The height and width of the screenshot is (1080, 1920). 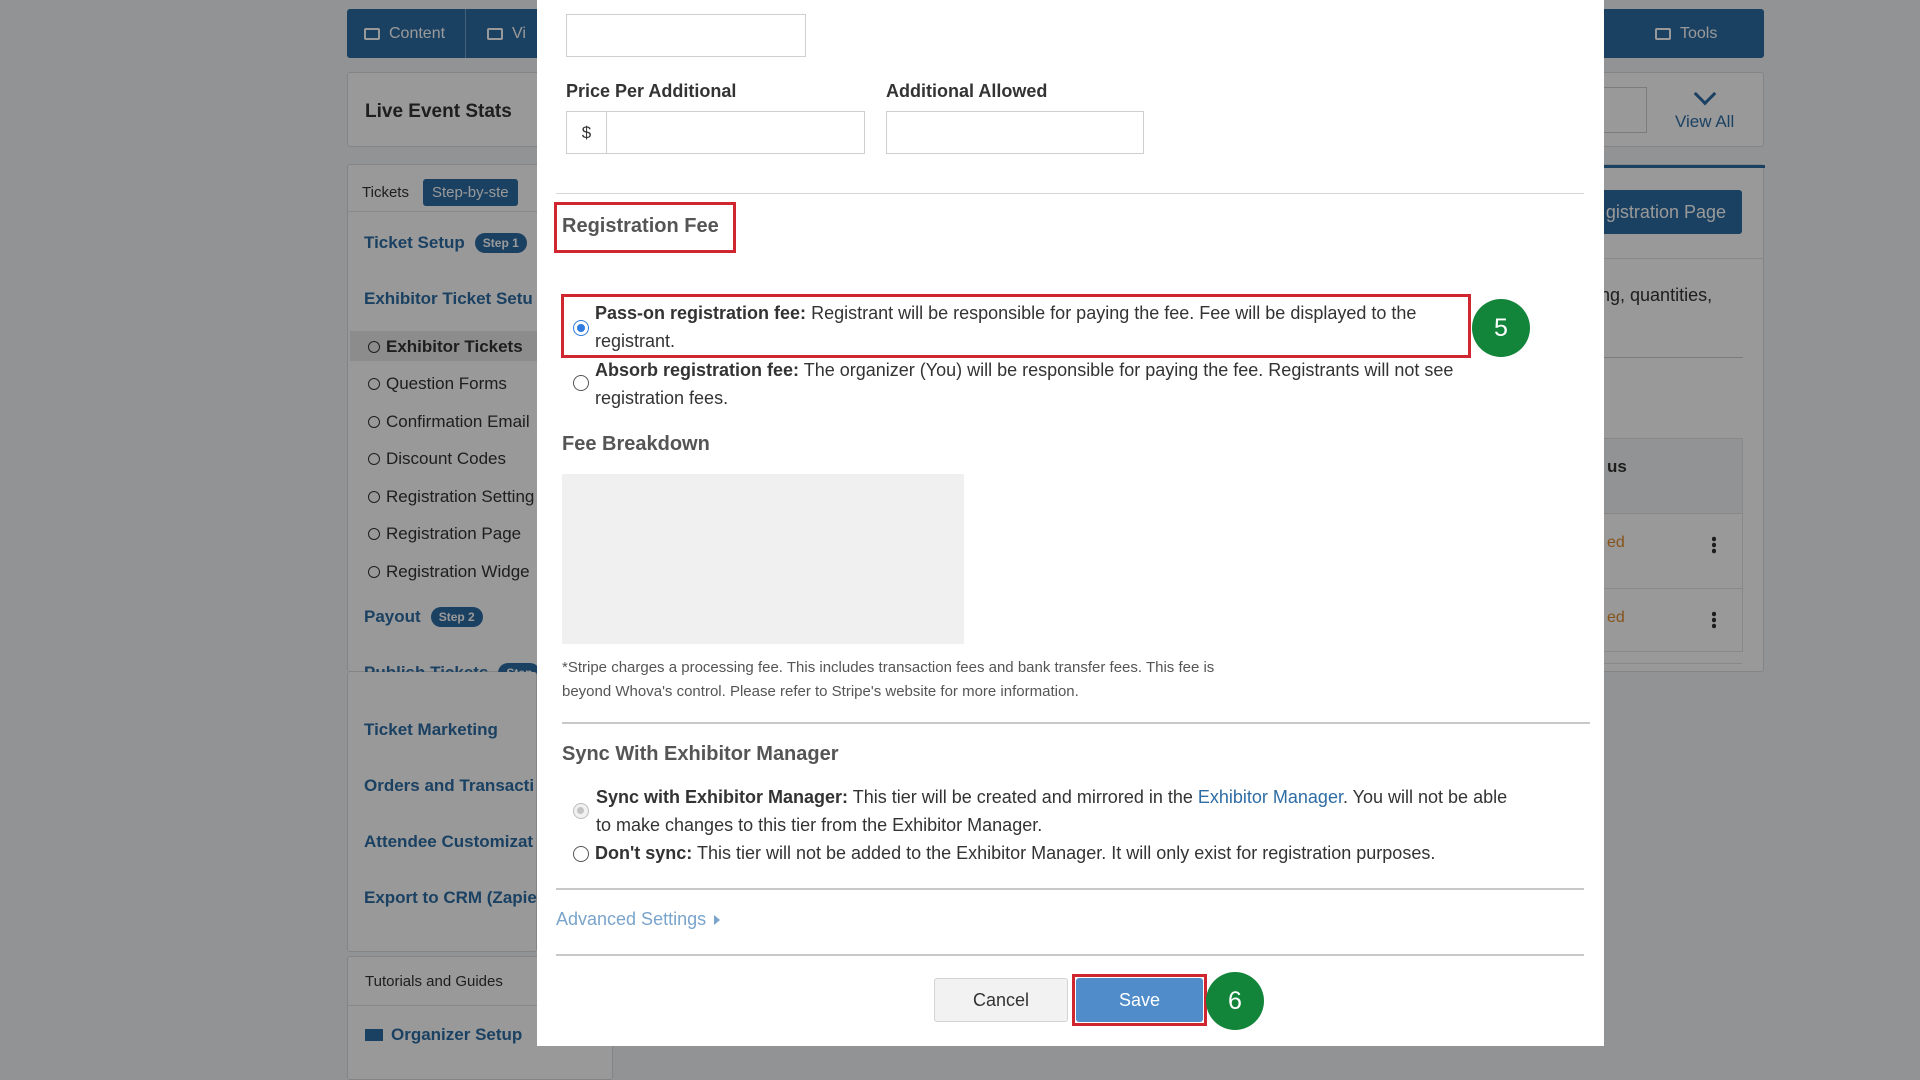 I want to click on price-per-additional-label: Price Per Additional, so click(x=651, y=91).